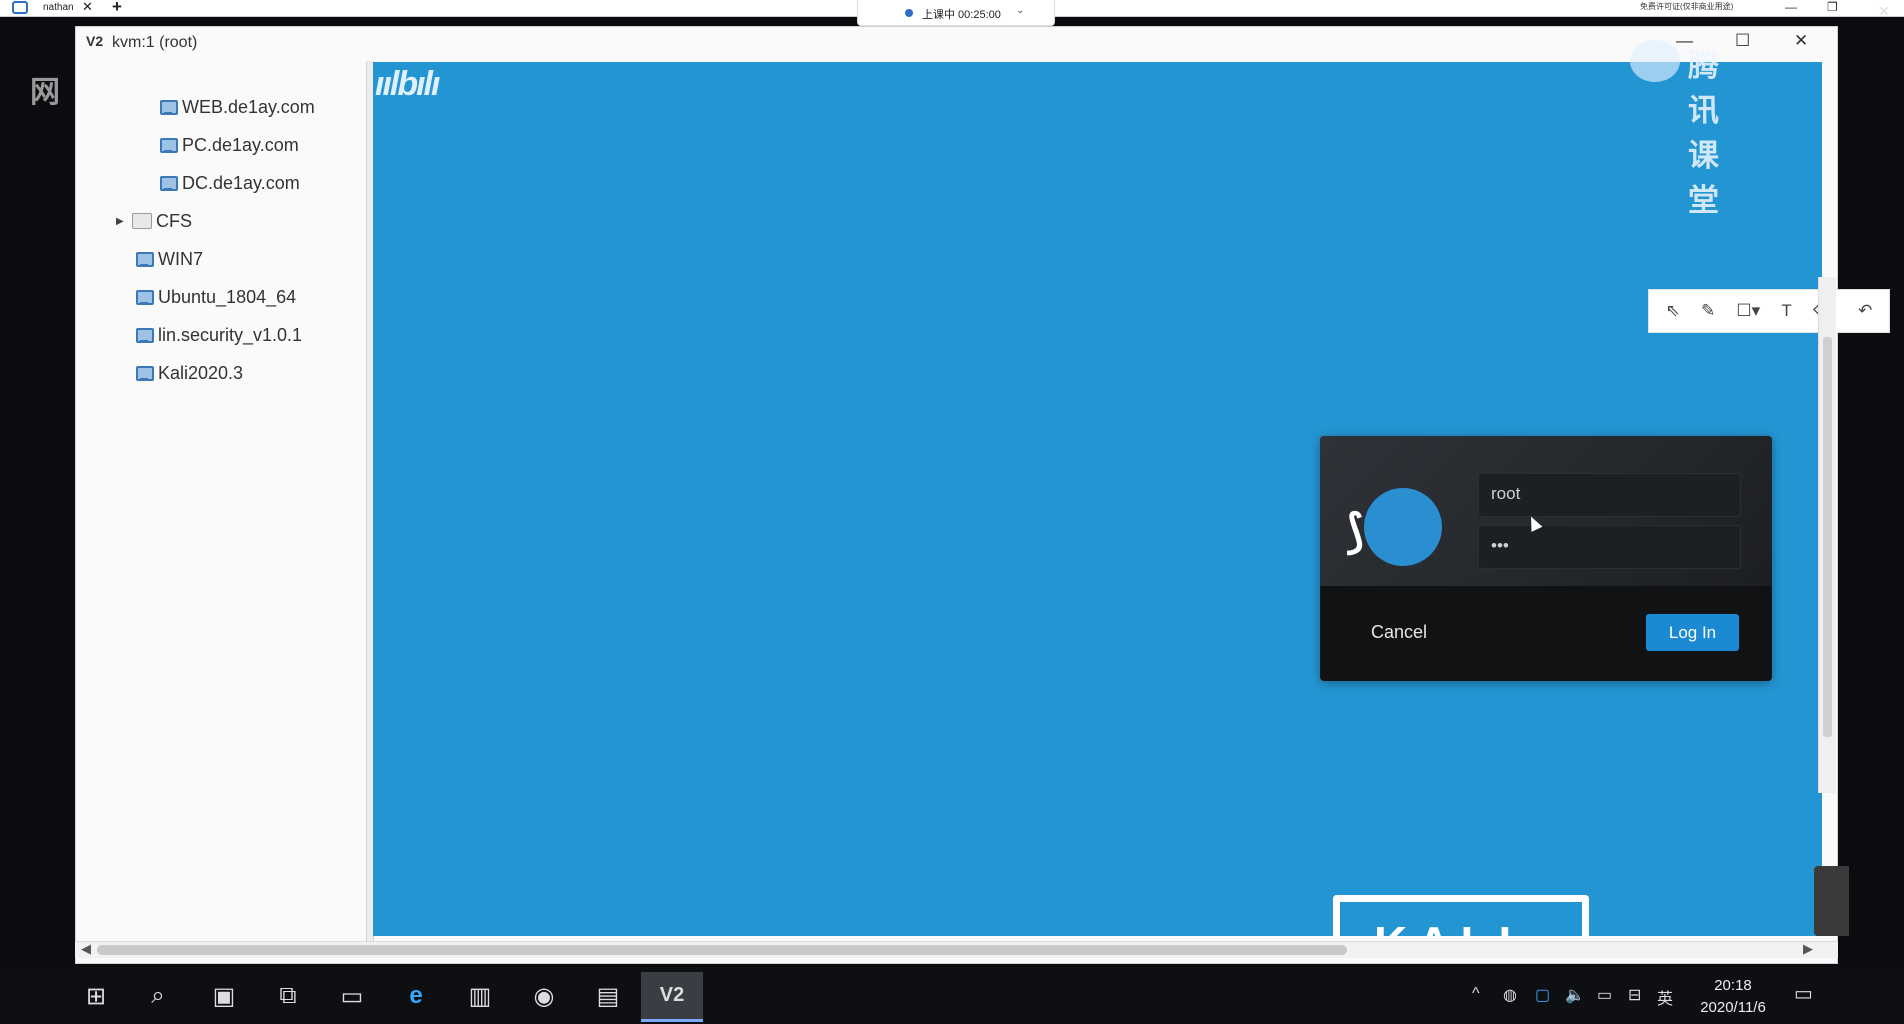 The image size is (1904, 1024). What do you see at coordinates (1399, 632) in the screenshot?
I see `cancel-button: Cancel` at bounding box center [1399, 632].